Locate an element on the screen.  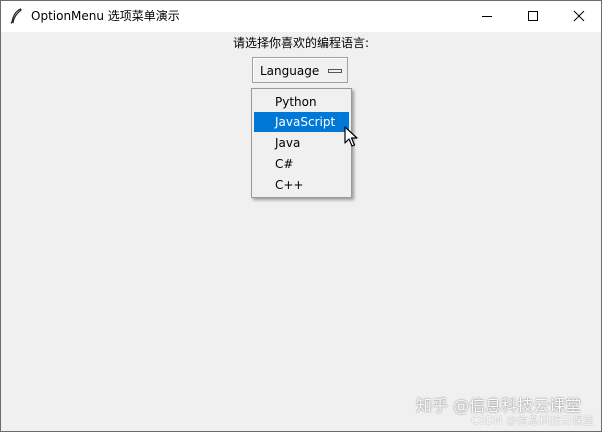
maximize-button is located at coordinates (533, 16).